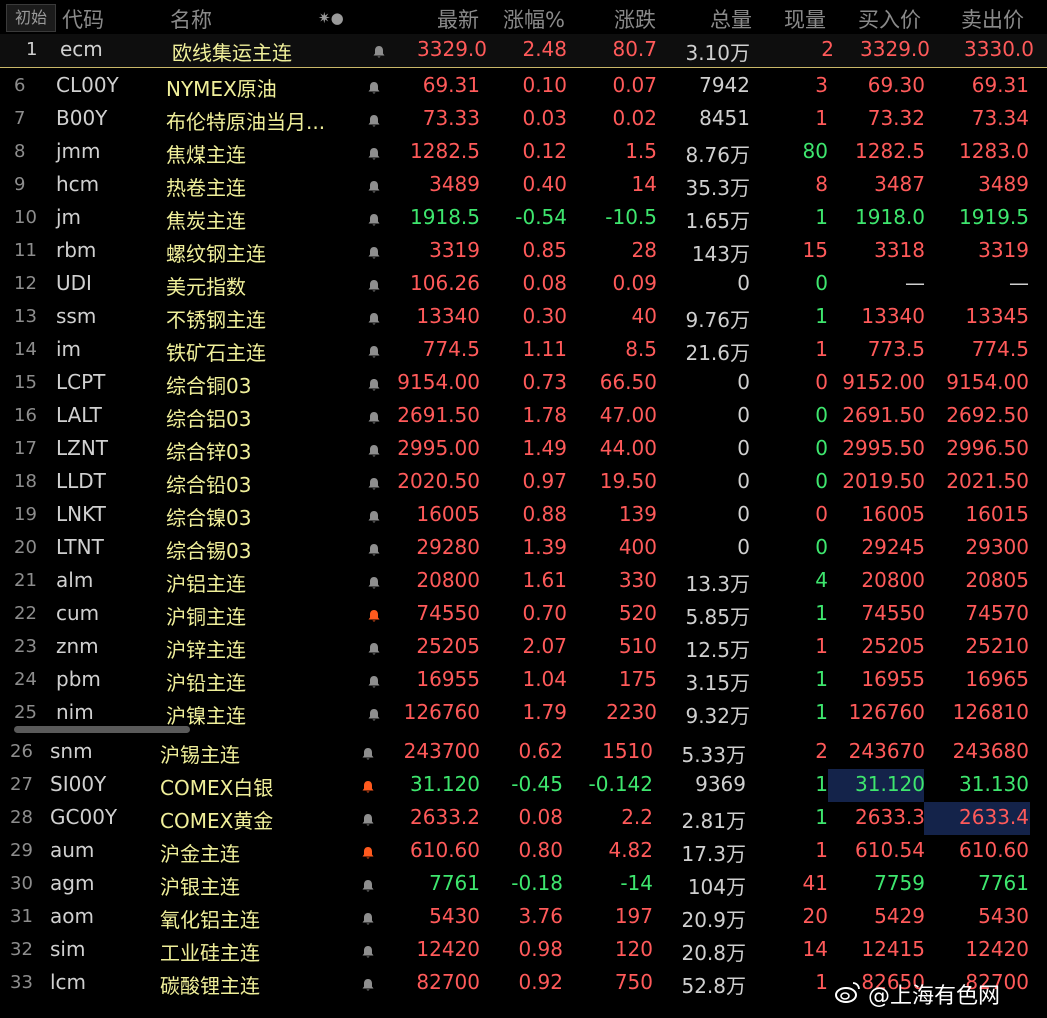  What do you see at coordinates (523, 581) in the screenshot?
I see `table-row: 21 alm 沪铝主连 20800 1.61 330 13.3万 4 20800 20805` at bounding box center [523, 581].